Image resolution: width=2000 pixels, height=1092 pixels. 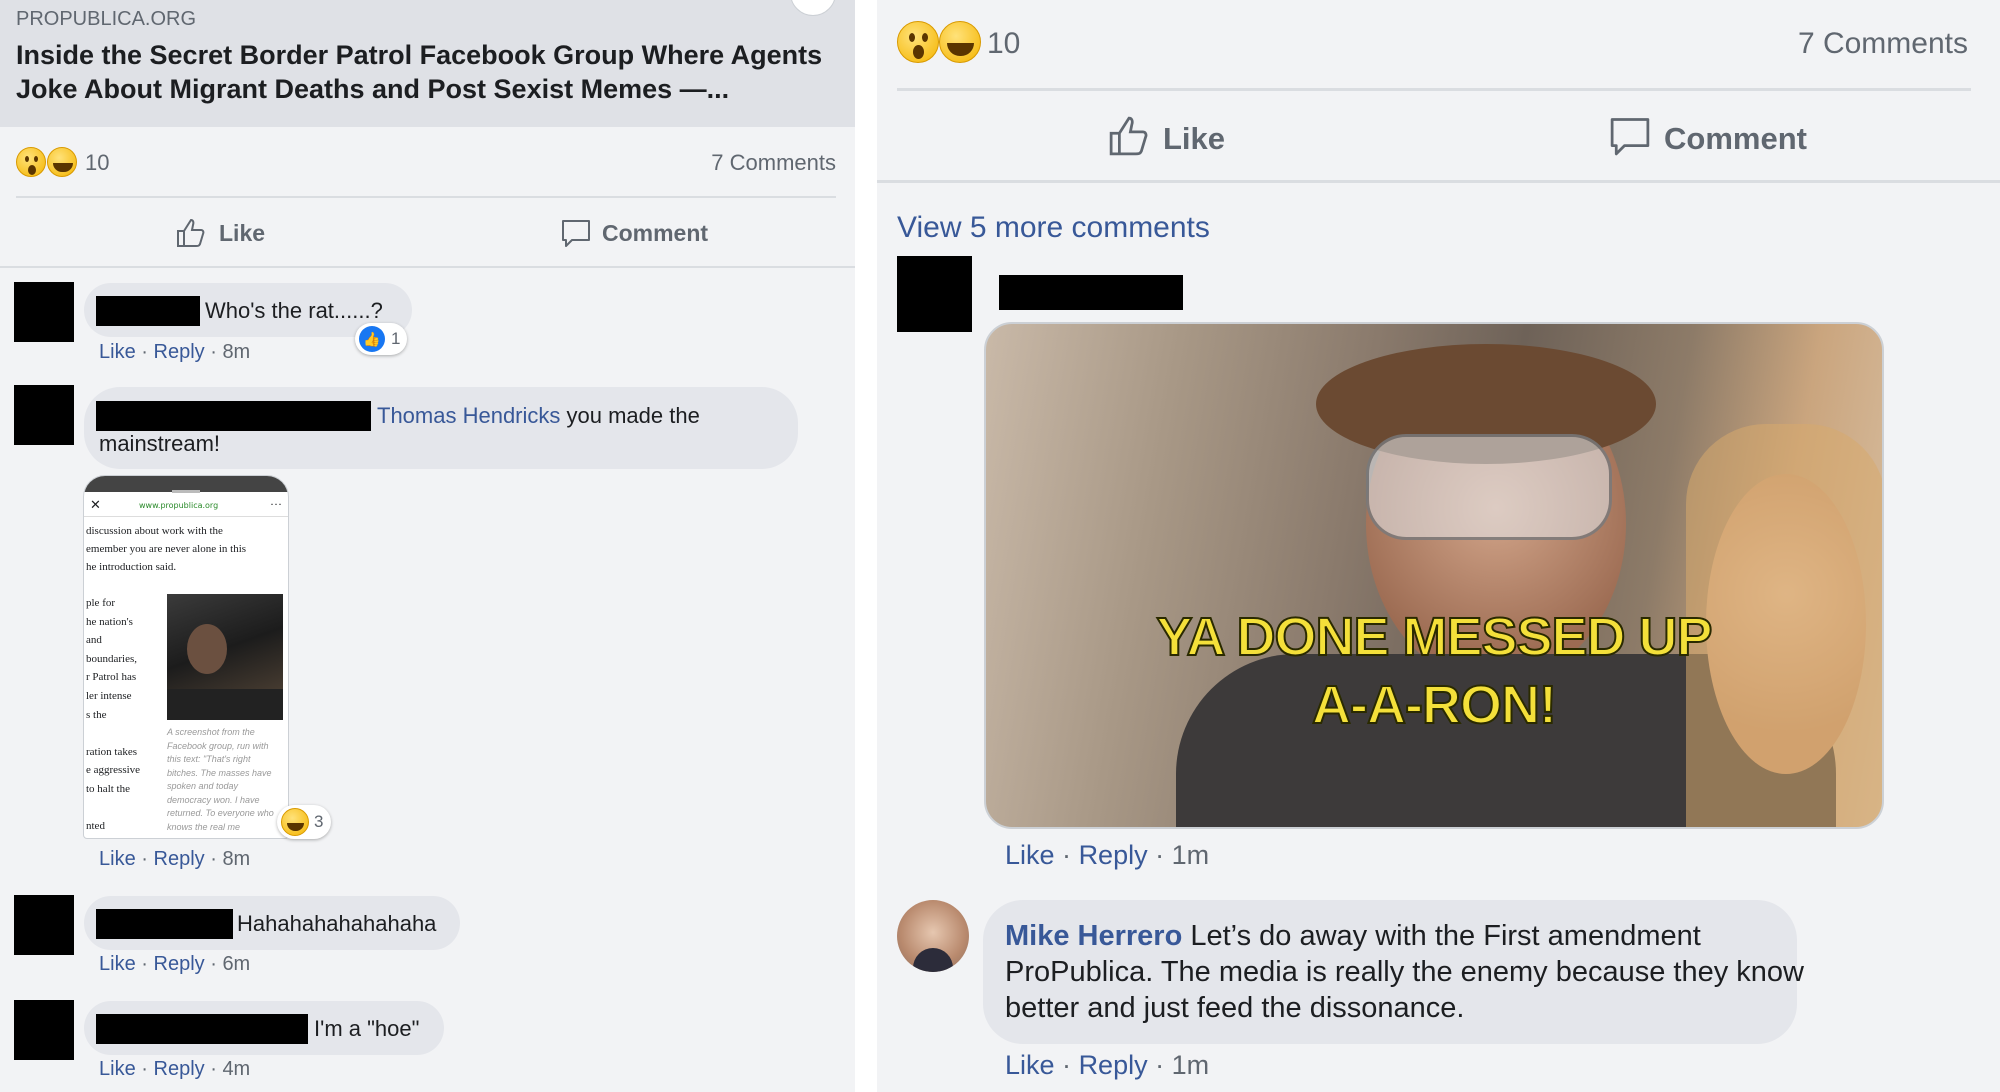 What do you see at coordinates (166, 549) in the screenshot?
I see `screenshot-line: emember you are never alone in this` at bounding box center [166, 549].